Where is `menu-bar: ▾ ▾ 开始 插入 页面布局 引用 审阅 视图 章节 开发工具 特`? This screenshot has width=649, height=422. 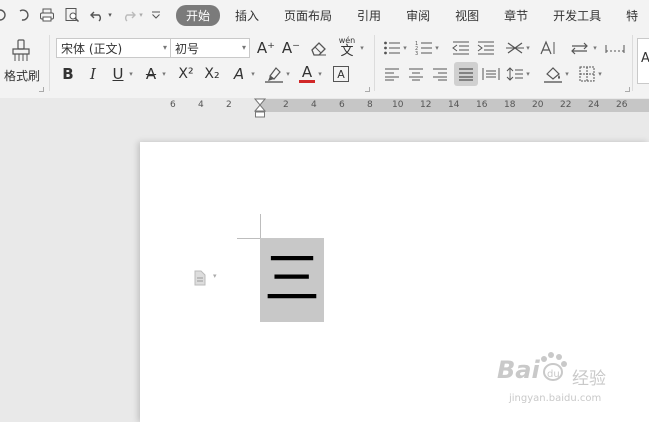 menu-bar: ▾ ▾ 开始 插入 页面布局 引用 审阅 视图 章节 开发工具 特 is located at coordinates (324, 15).